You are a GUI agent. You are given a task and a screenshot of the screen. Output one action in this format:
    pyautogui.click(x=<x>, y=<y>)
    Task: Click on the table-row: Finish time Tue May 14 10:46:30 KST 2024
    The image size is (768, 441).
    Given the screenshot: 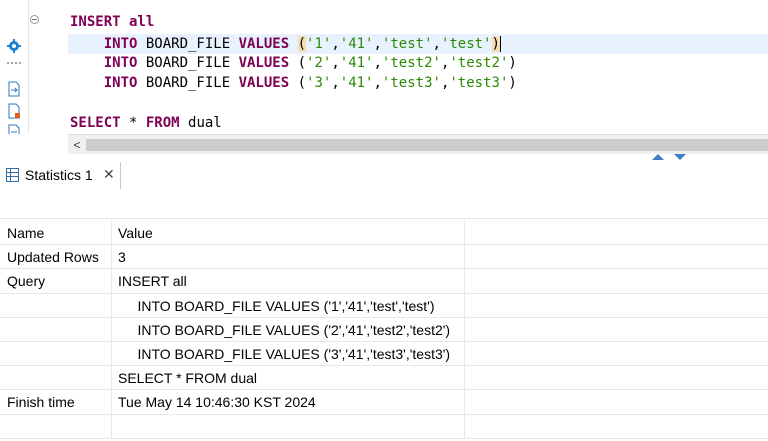 What is the action you would take?
    pyautogui.click(x=384, y=402)
    